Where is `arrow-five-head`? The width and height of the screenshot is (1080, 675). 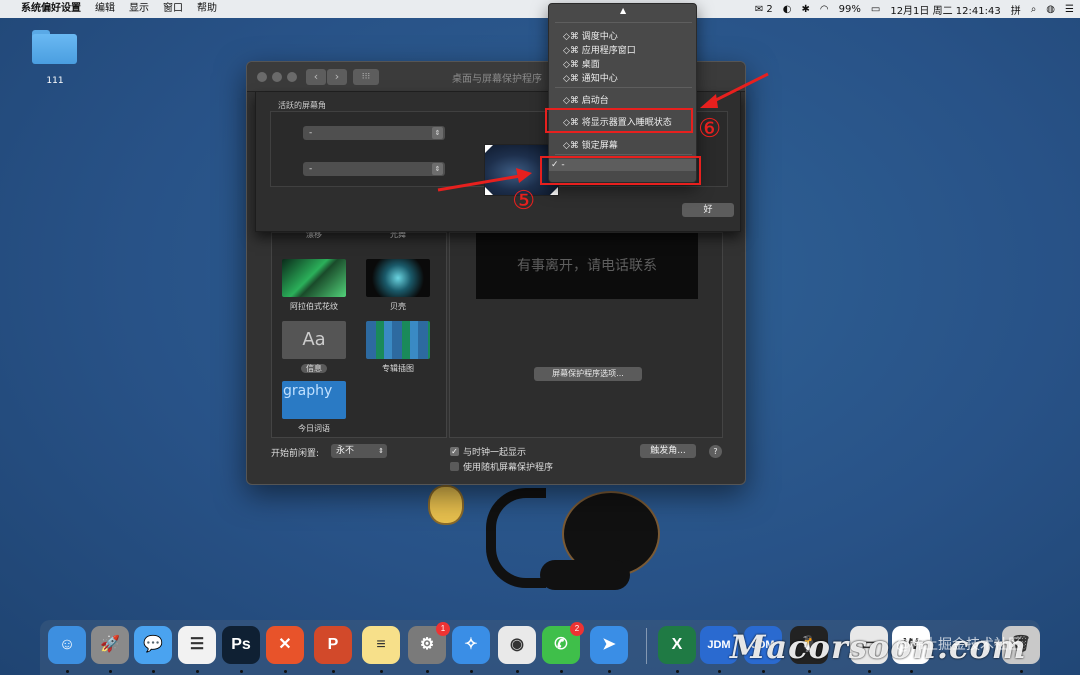 arrow-five-head is located at coordinates (524, 175).